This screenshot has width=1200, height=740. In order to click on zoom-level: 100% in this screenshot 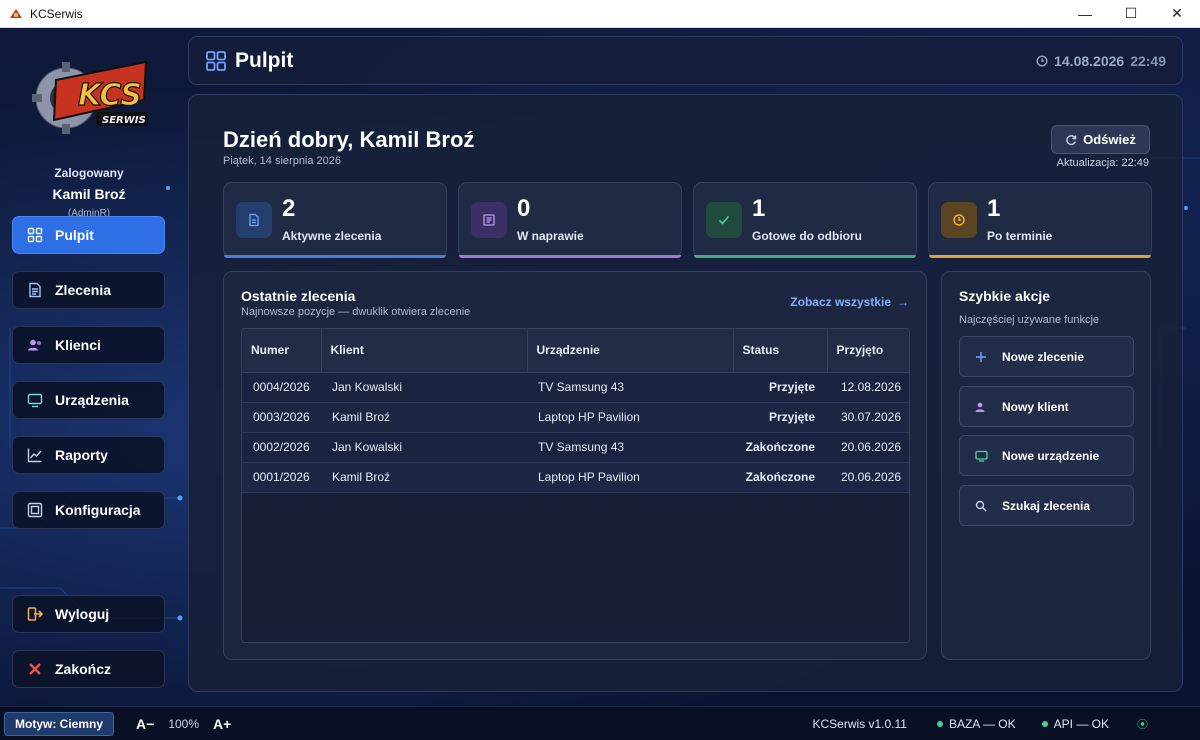, I will do `click(184, 723)`.